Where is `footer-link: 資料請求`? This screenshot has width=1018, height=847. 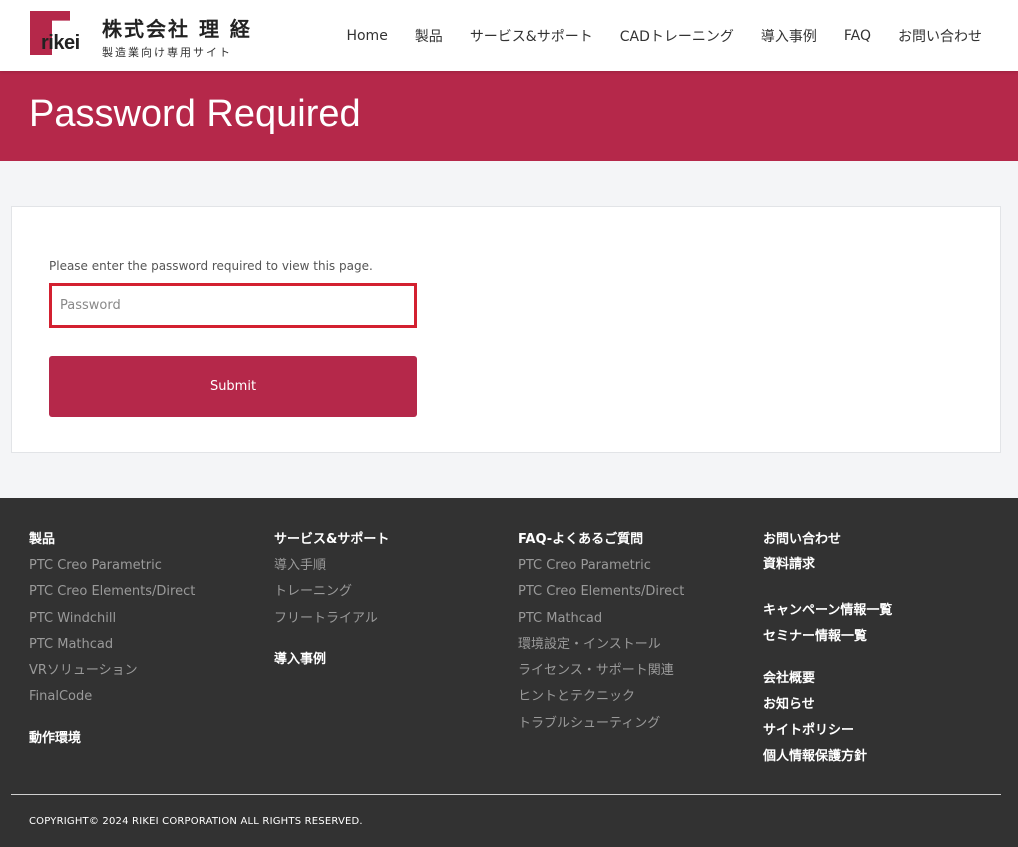
footer-link: 資料請求 is located at coordinates (827, 570).